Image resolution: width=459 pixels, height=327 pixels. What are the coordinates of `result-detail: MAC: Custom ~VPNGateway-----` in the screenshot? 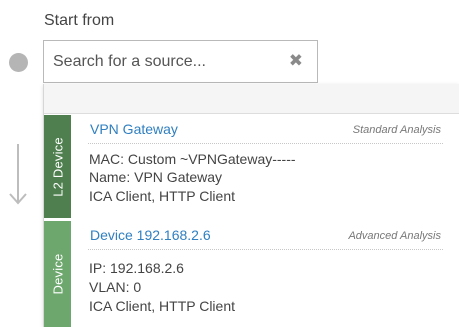 It's located at (192, 159).